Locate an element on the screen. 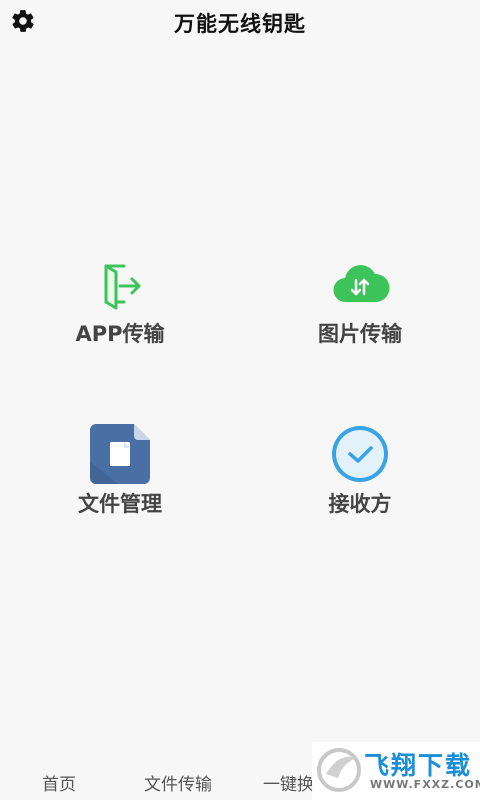  picture-transfer-tile: 图片传输 is located at coordinates (360, 300).